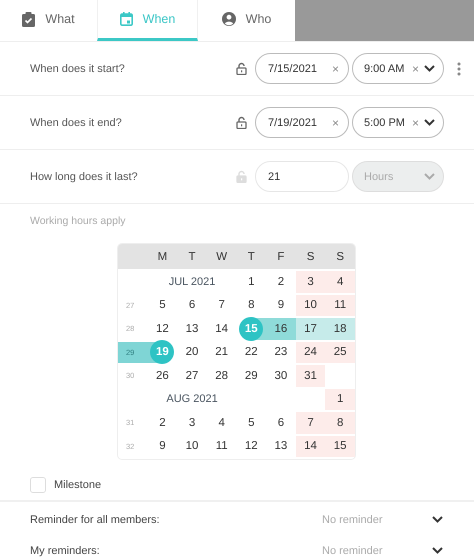 The image size is (474, 559). What do you see at coordinates (78, 484) in the screenshot?
I see `milestone-label: Milestone` at bounding box center [78, 484].